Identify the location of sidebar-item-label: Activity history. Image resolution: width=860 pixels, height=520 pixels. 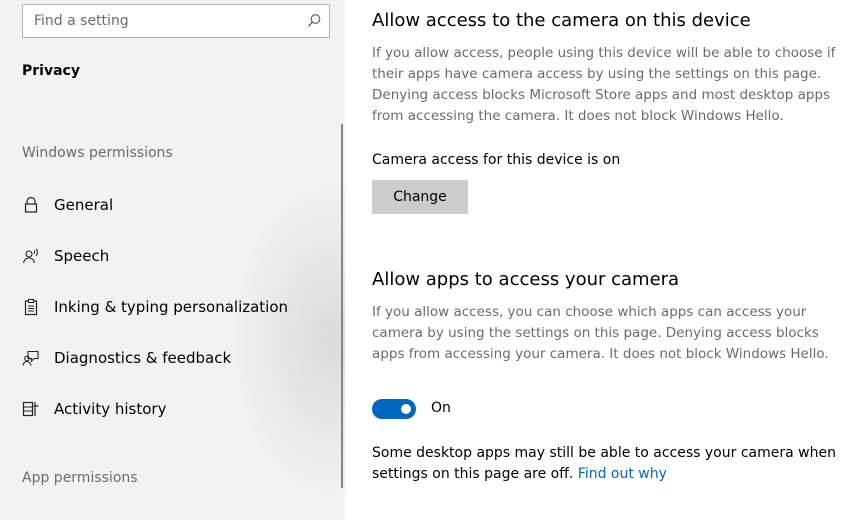
(110, 409).